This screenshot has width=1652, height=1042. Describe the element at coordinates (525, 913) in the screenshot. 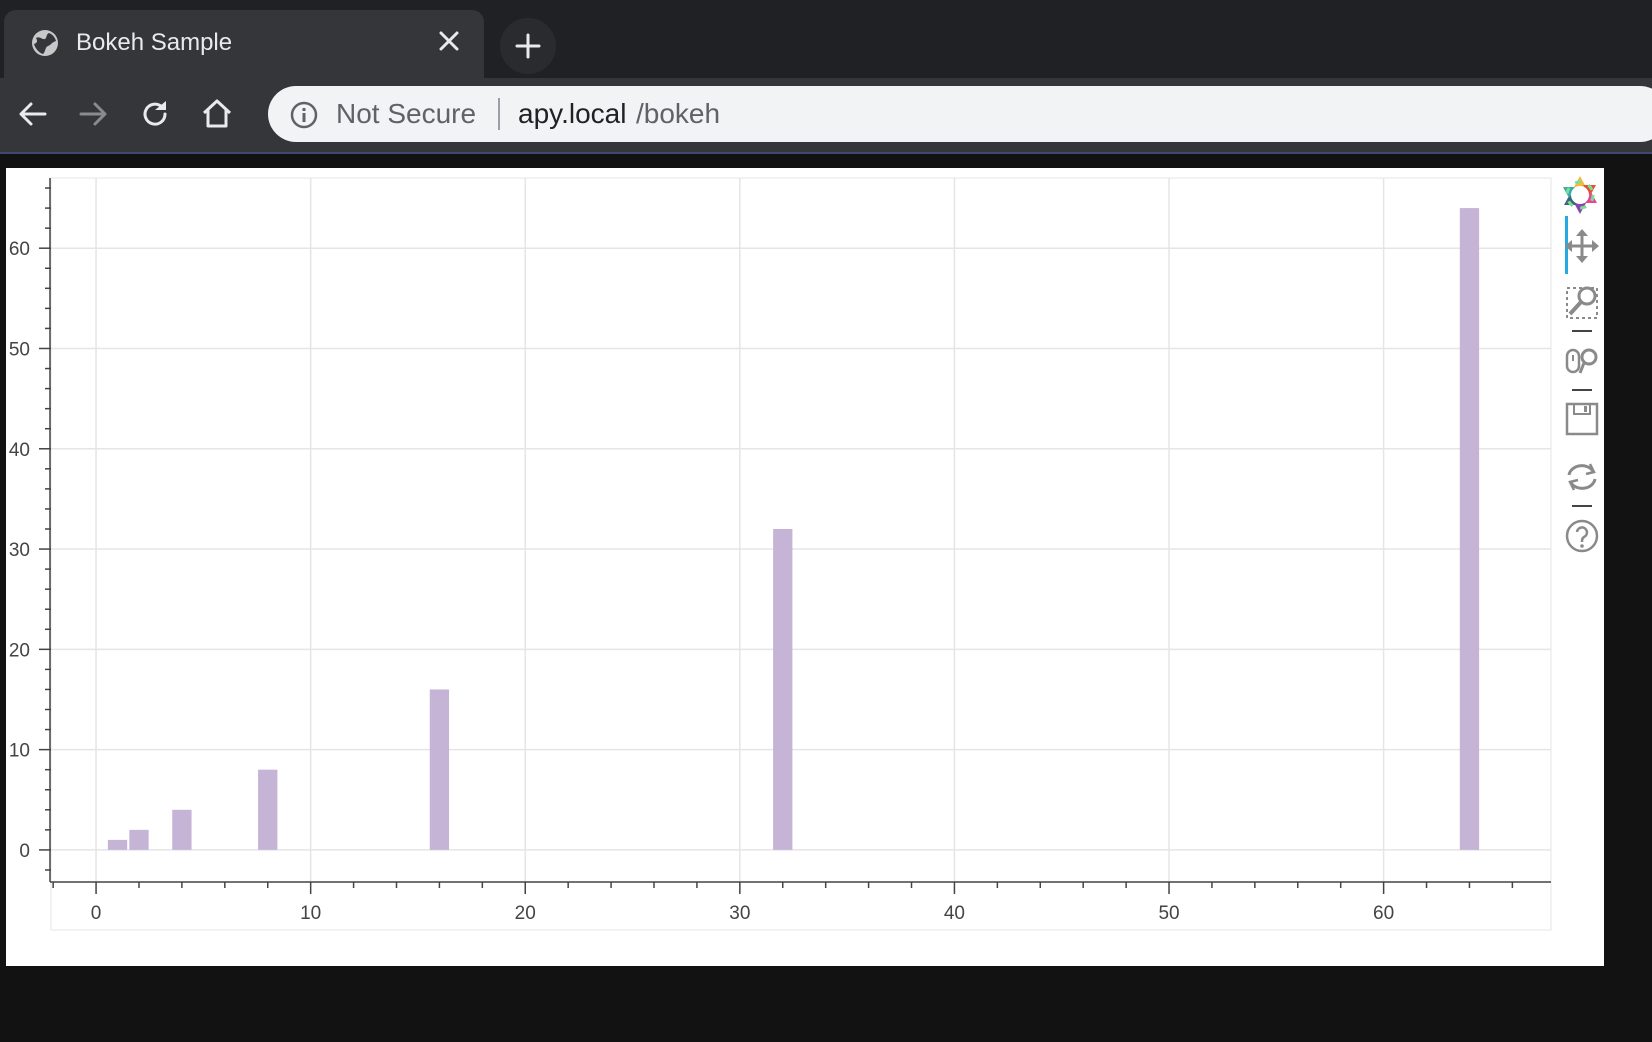

I see `x-tick-label: 20` at that location.